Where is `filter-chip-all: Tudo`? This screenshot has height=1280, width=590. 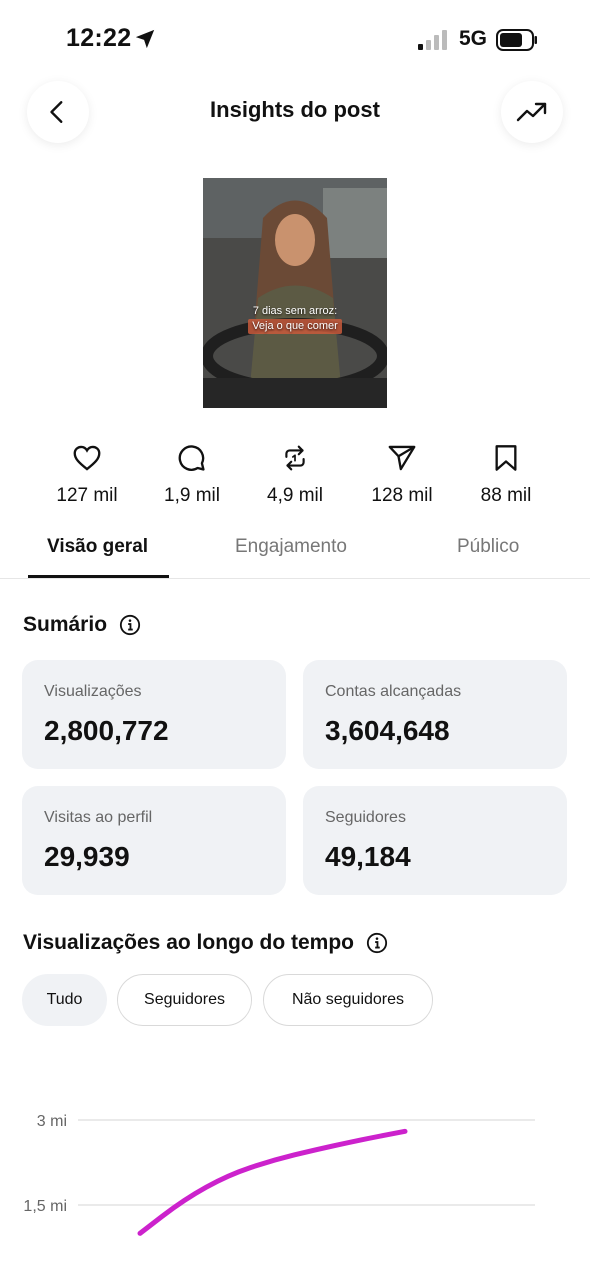 filter-chip-all: Tudo is located at coordinates (64, 1000).